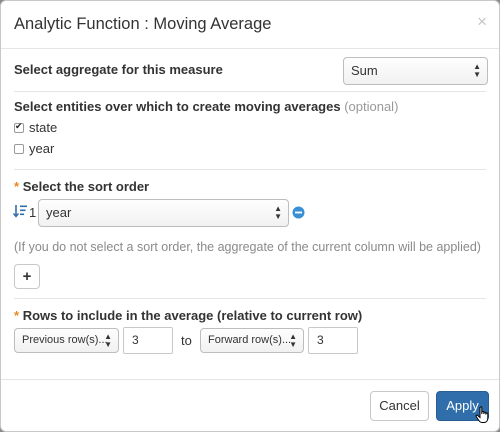  Describe the element at coordinates (148, 340) in the screenshot. I see `previous-rows-input: 3` at that location.